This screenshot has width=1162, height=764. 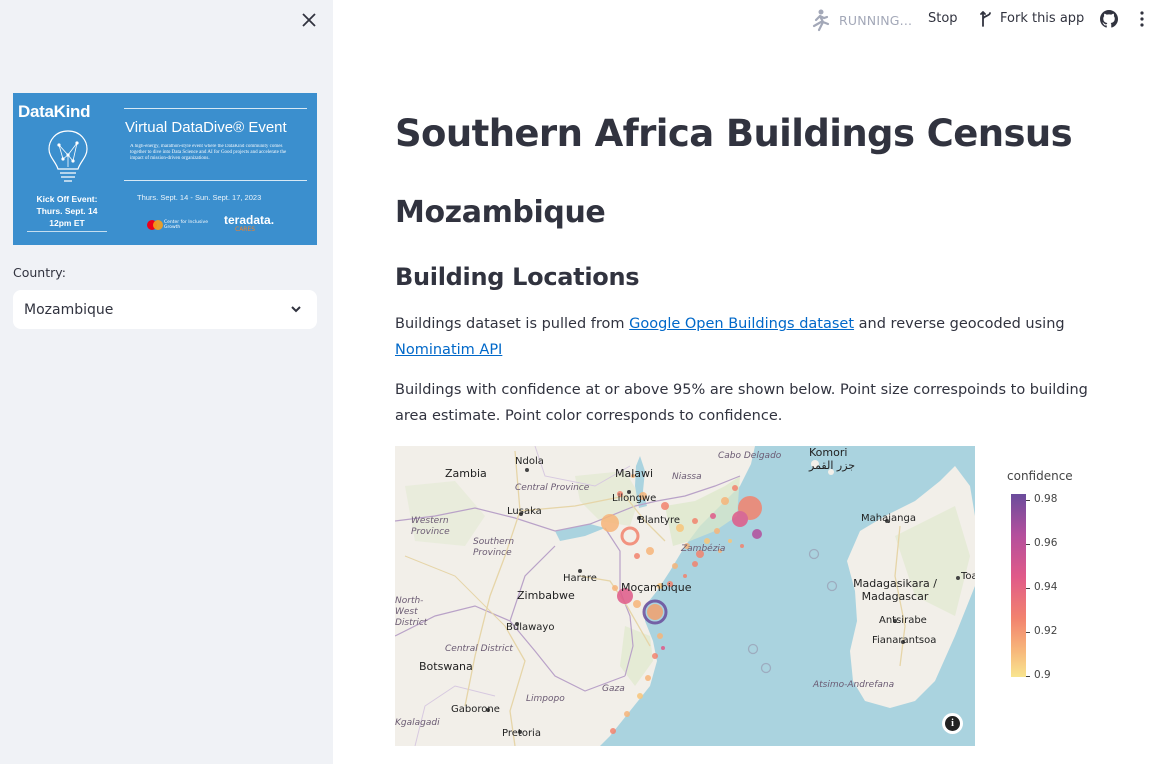 I want to click on map-label-southern-province: Southern Province, so click(x=494, y=547).